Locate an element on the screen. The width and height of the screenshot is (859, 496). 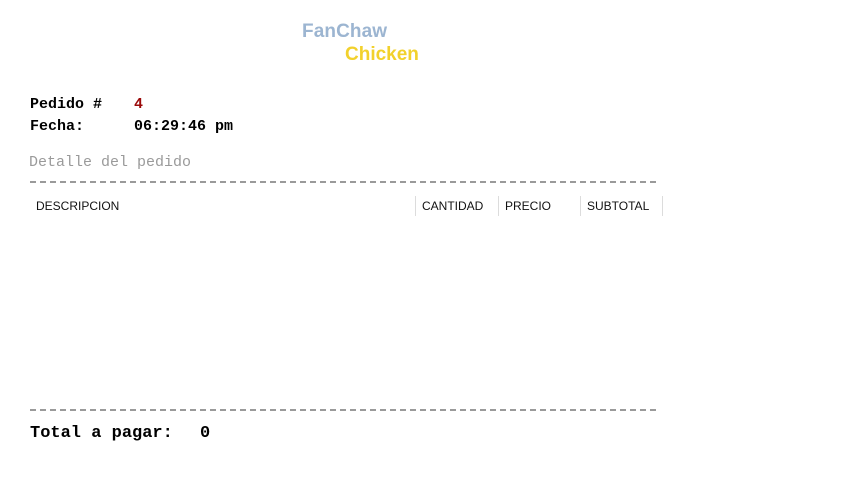
order-date-label: Fecha: is located at coordinates (57, 126).